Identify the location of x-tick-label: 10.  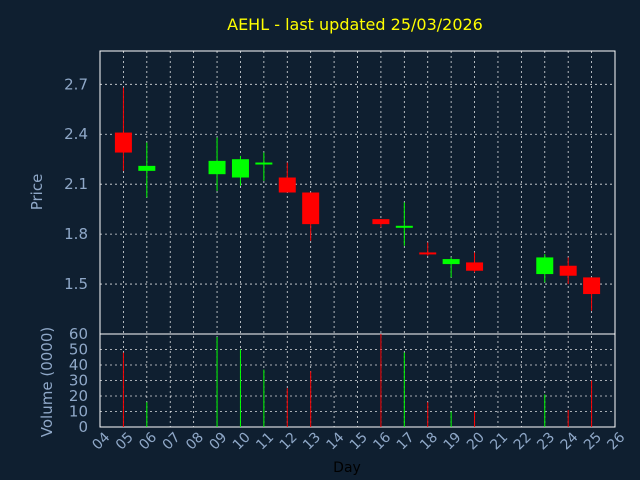
(242, 441).